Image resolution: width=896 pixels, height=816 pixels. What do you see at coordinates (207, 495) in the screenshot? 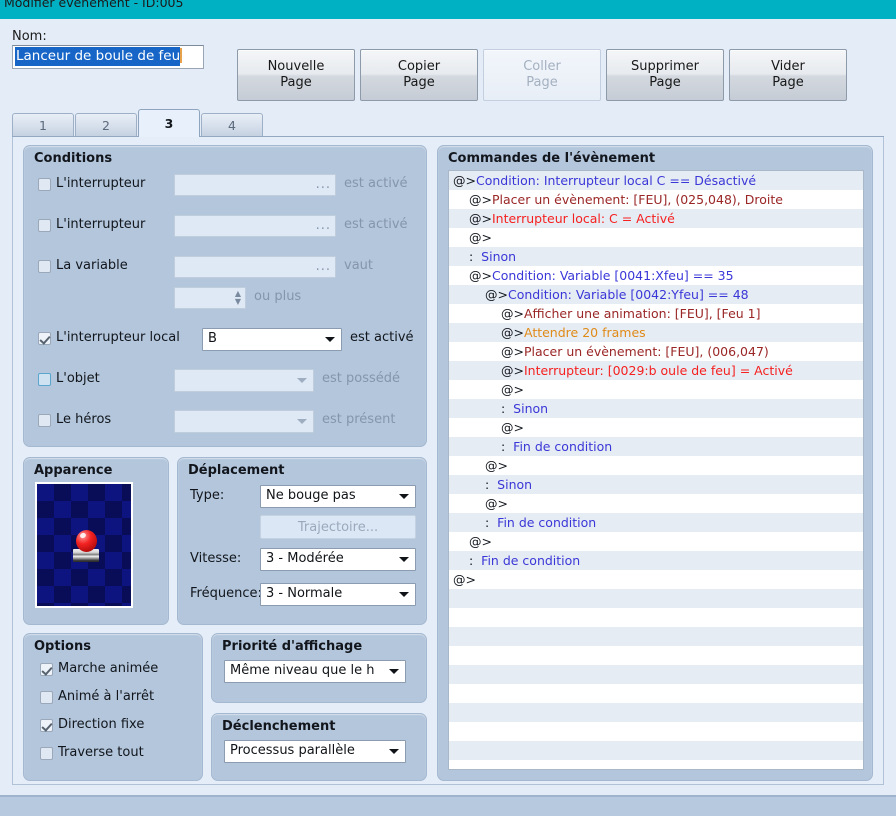
I see `movement-type-label: Type:` at bounding box center [207, 495].